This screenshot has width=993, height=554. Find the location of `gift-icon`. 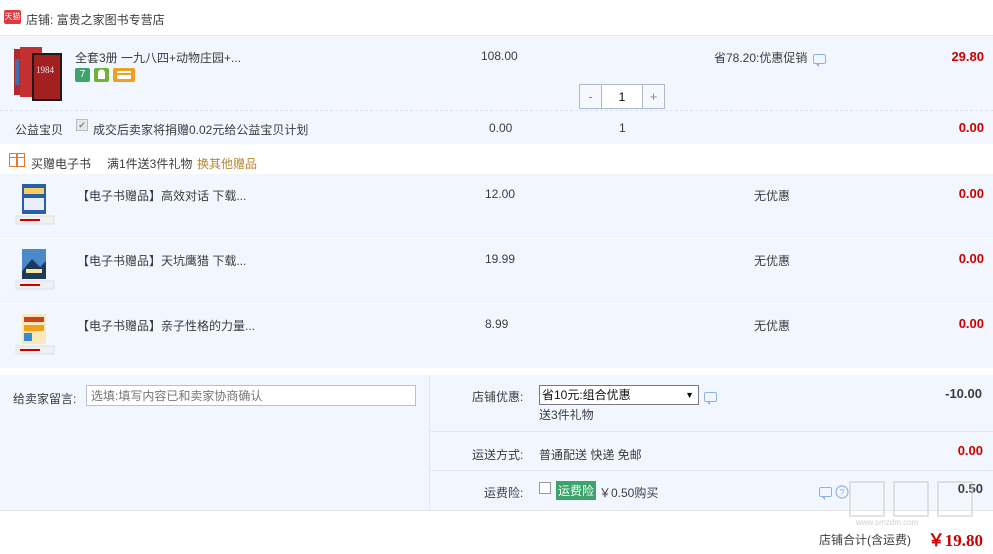

gift-icon is located at coordinates (17, 160).